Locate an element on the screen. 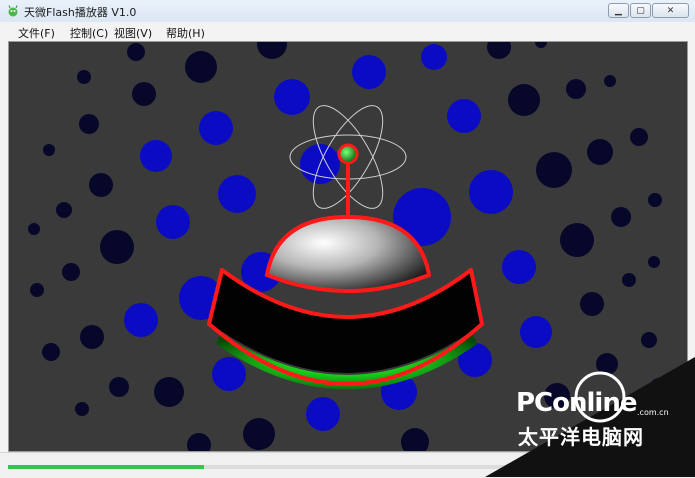  minimize-button: ▁ is located at coordinates (618, 10).